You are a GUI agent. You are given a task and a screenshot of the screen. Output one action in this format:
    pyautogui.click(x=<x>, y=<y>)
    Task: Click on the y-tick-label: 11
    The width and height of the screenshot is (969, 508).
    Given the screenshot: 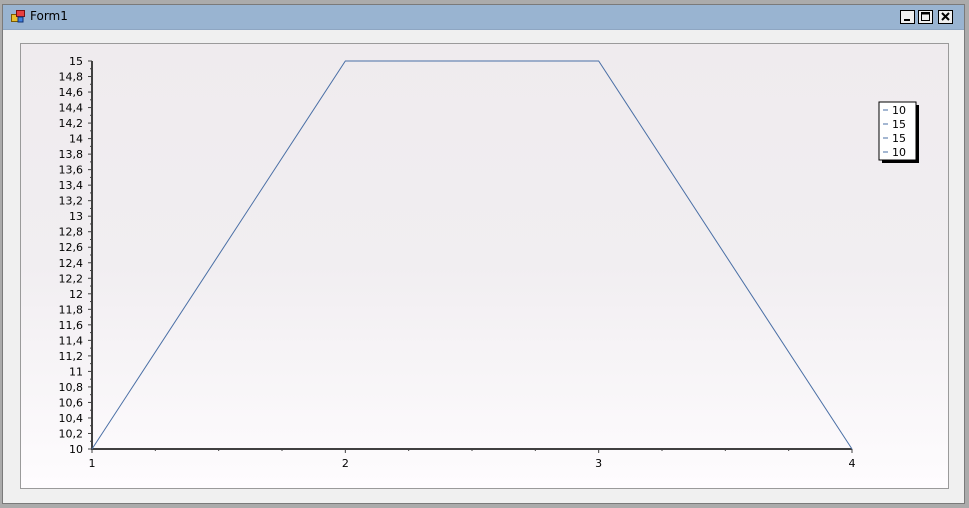 What is the action you would take?
    pyautogui.click(x=76, y=371)
    